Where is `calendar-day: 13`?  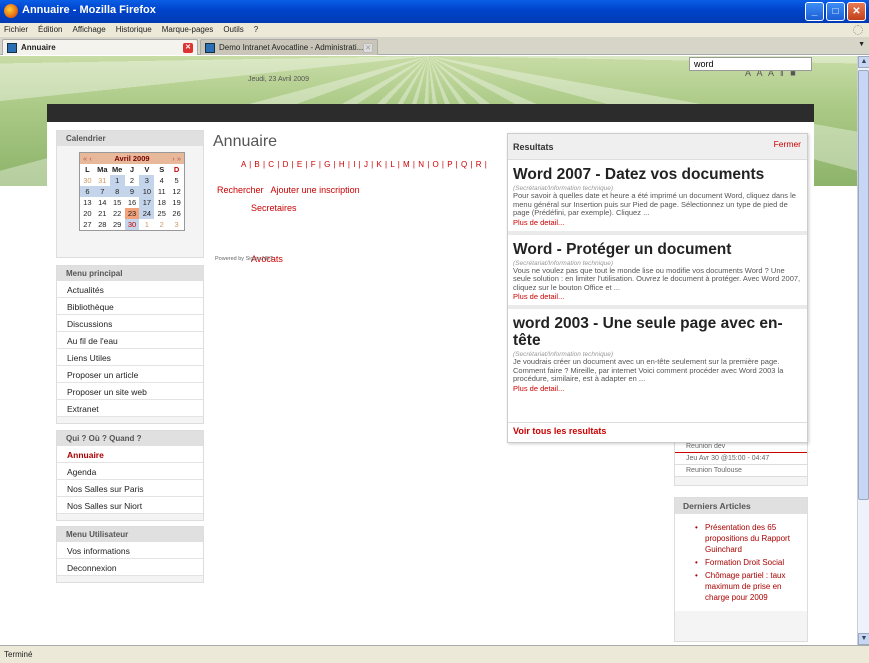
calendar-day: 13 is located at coordinates (87, 202).